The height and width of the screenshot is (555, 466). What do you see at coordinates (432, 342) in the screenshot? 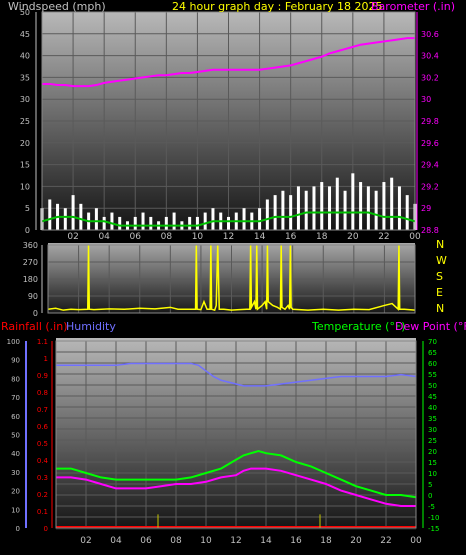
I see `temp-tick-label: 70` at bounding box center [432, 342].